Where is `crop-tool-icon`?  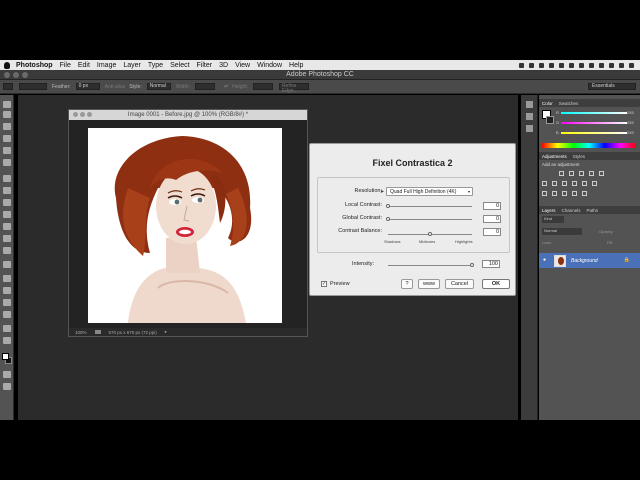 crop-tool-icon is located at coordinates (7, 150).